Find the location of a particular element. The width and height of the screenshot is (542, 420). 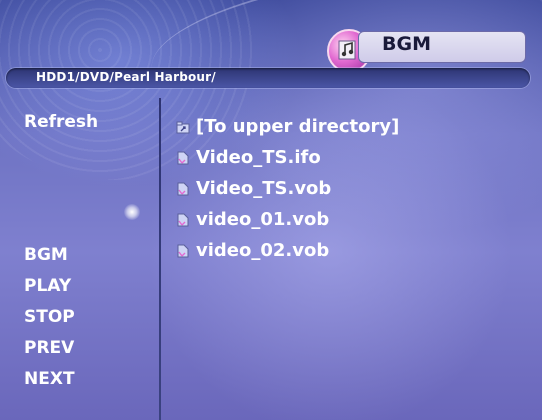

file-item-label: Video_TS.vob is located at coordinates (264, 188).